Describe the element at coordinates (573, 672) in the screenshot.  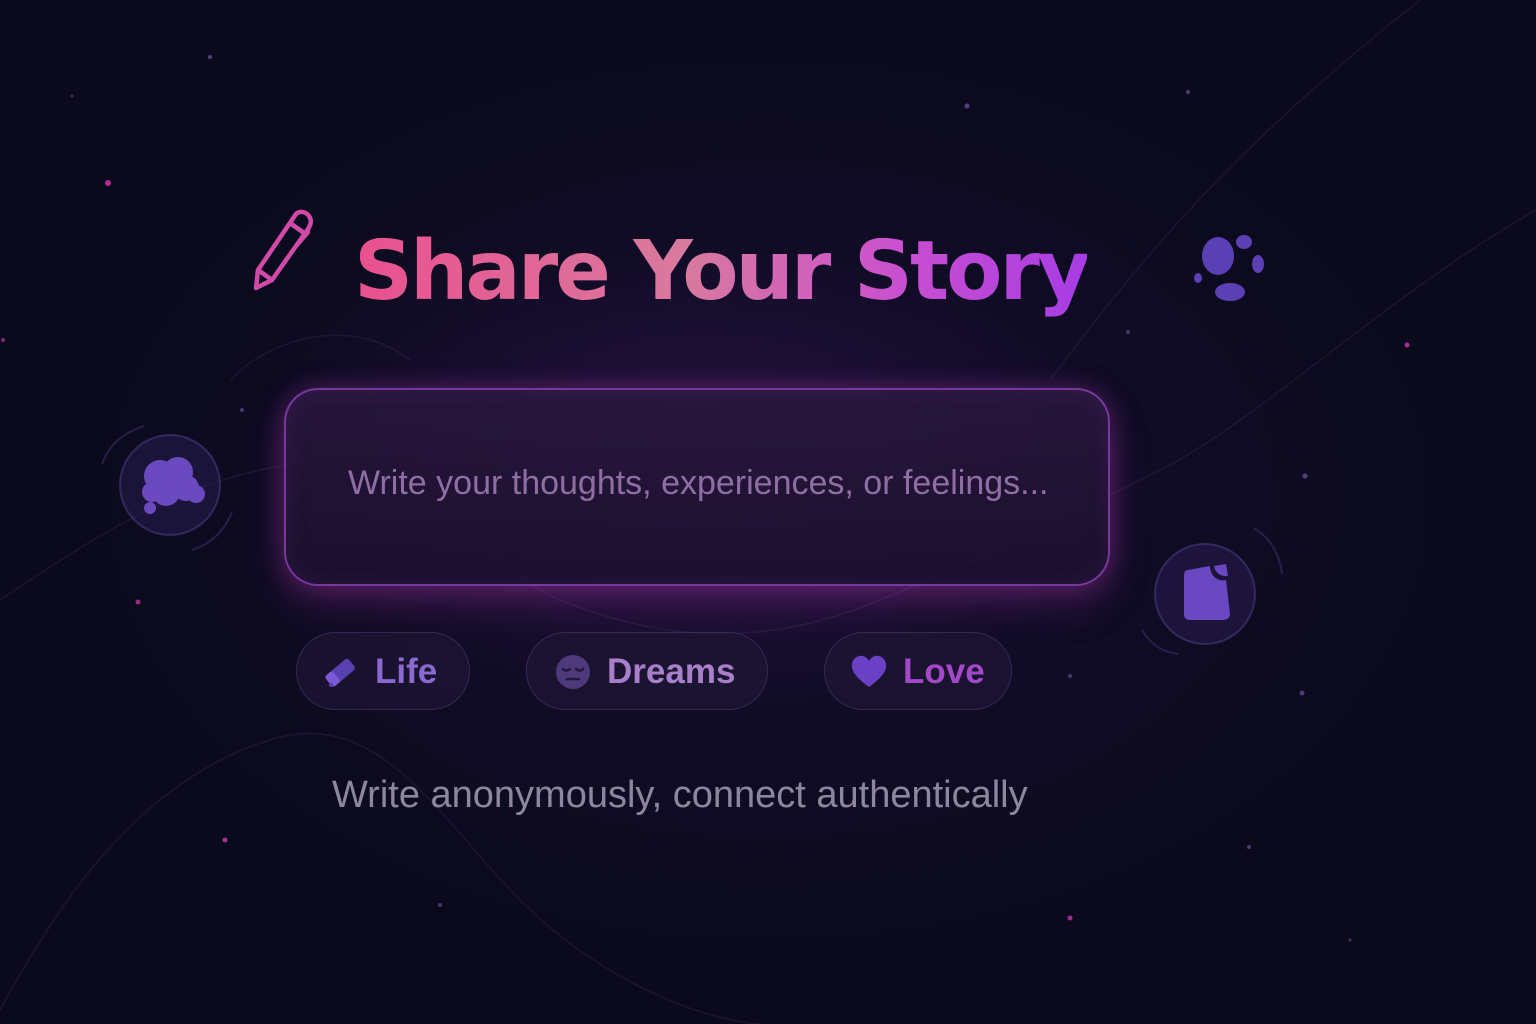
I see `sleepy-face-icon` at that location.